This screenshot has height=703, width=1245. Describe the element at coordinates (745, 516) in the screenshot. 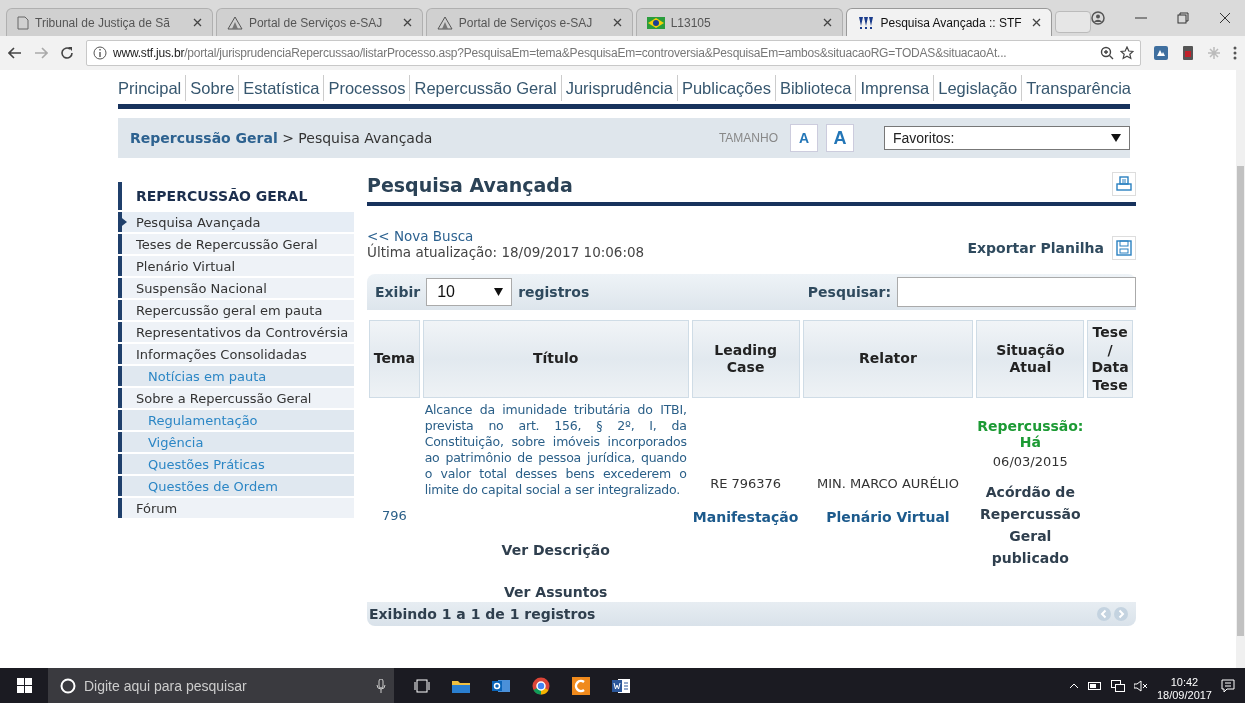

I see `manifestation-link: Manifestação` at that location.